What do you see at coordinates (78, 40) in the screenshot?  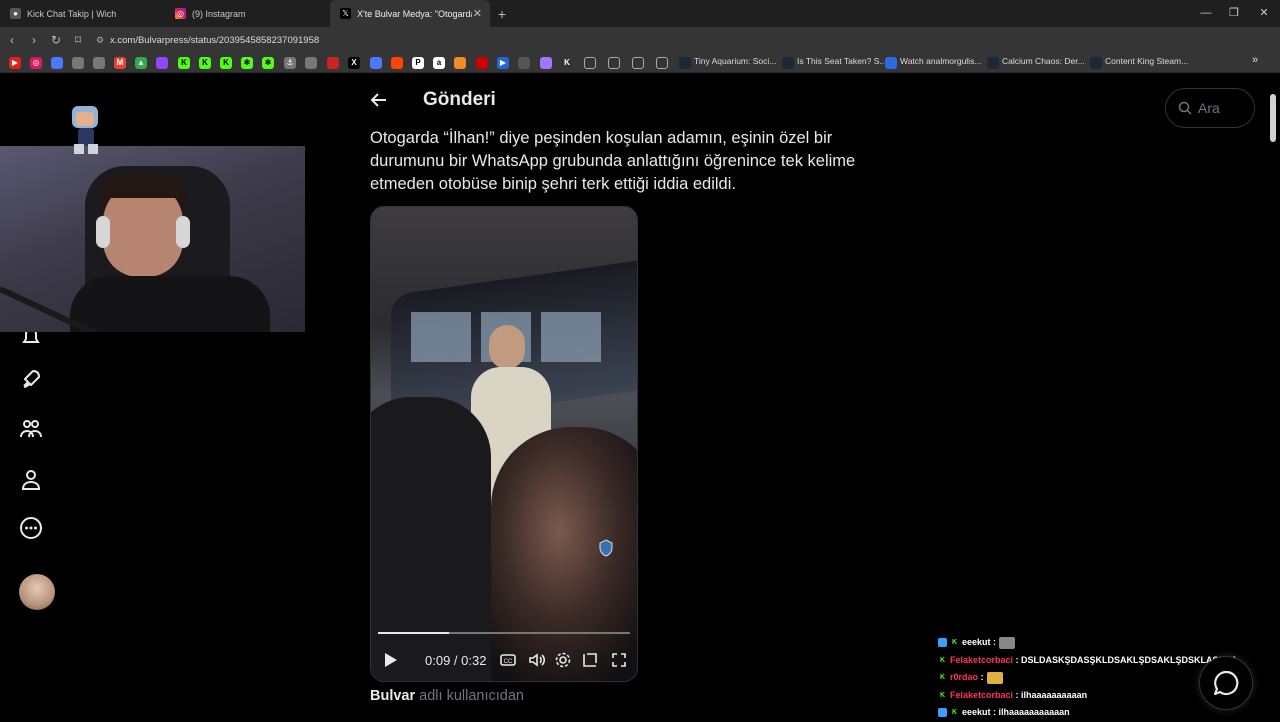 I see `bookmark-icon: ⌑` at bounding box center [78, 40].